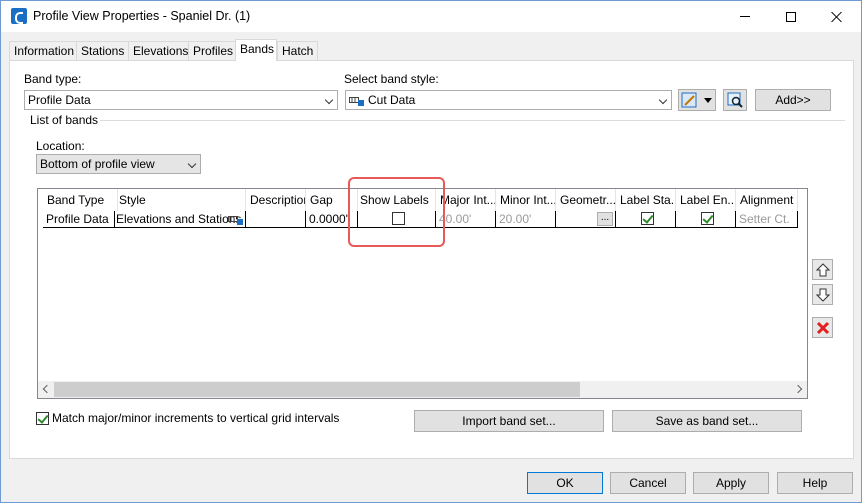  What do you see at coordinates (815, 483) in the screenshot?
I see `help-button: Help` at bounding box center [815, 483].